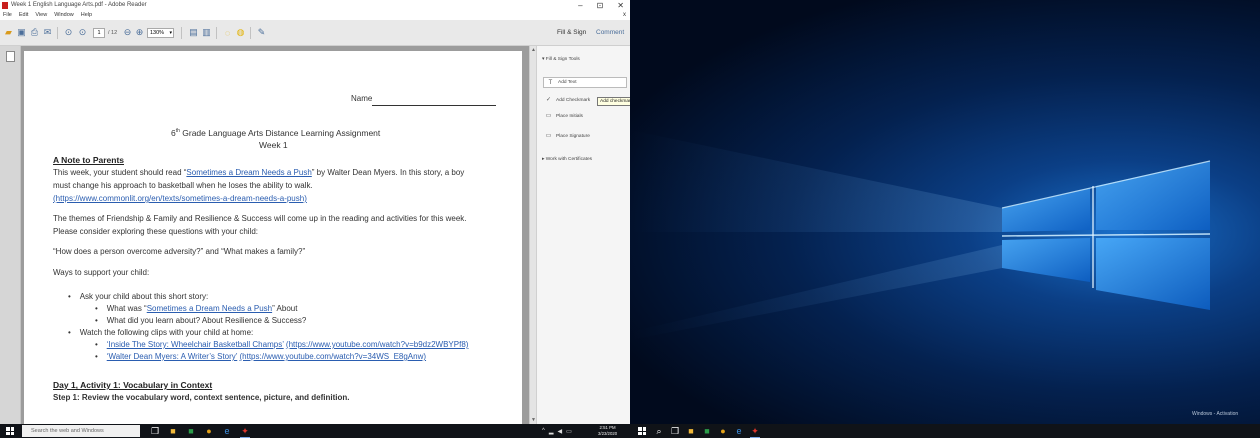 The image size is (1260, 438). I want to click on work-with-certificates-header: ▸ Work with Certificates, so click(567, 159).